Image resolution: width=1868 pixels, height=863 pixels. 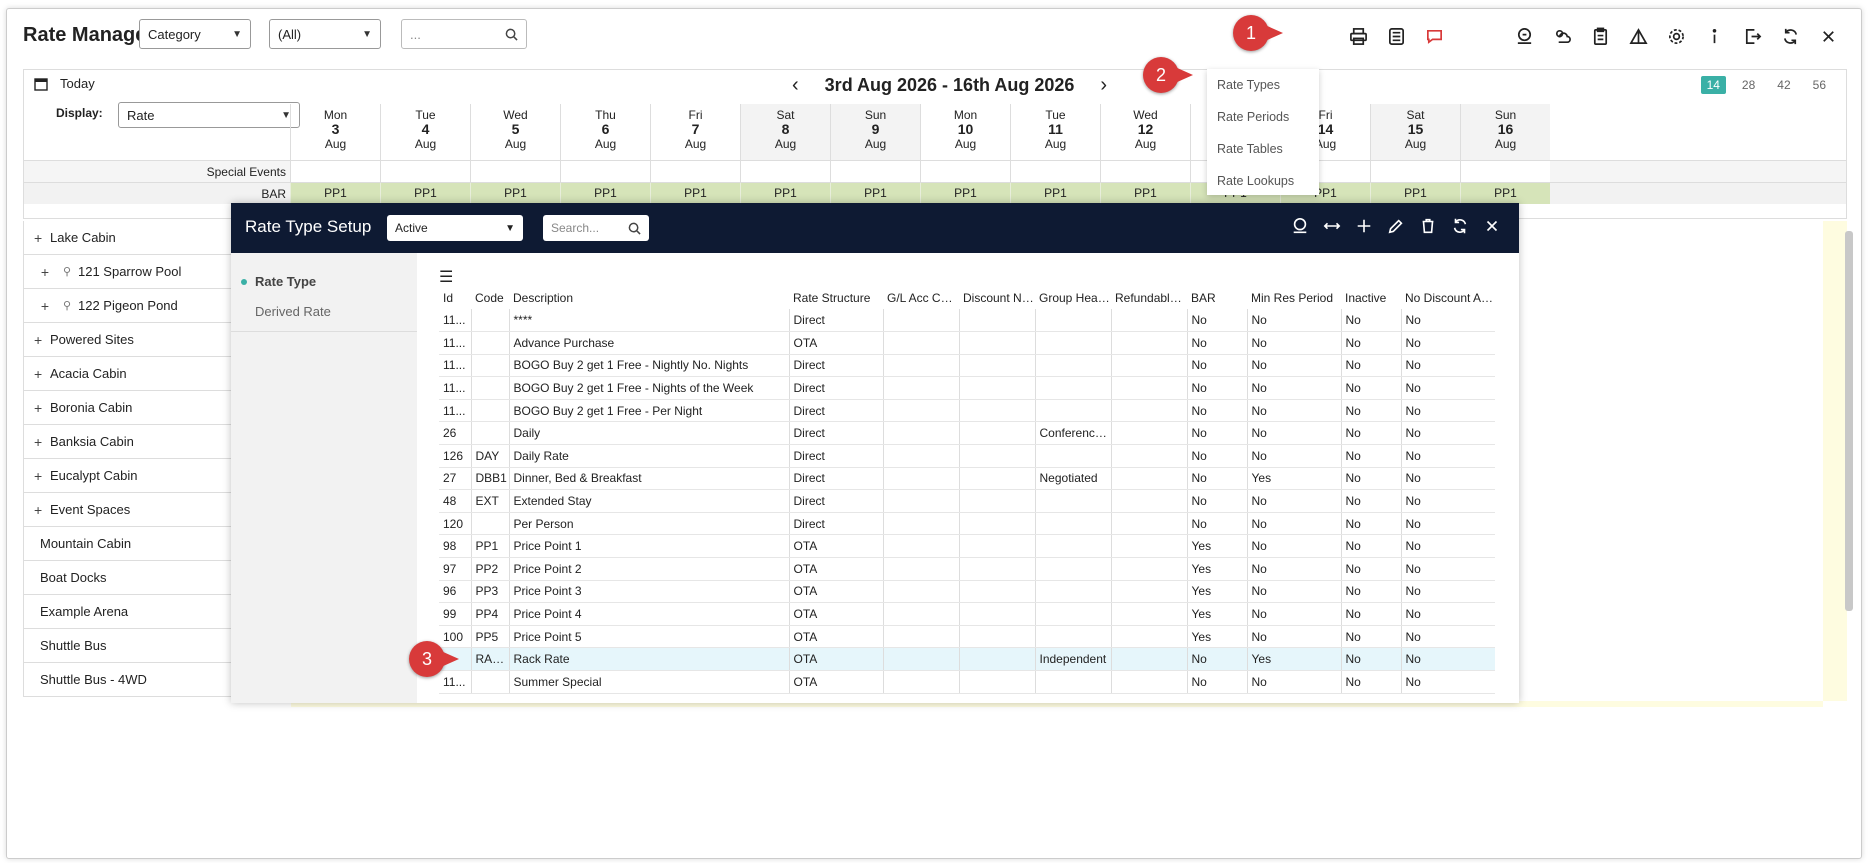 I want to click on scope-select: (All) ▼, so click(x=325, y=34).